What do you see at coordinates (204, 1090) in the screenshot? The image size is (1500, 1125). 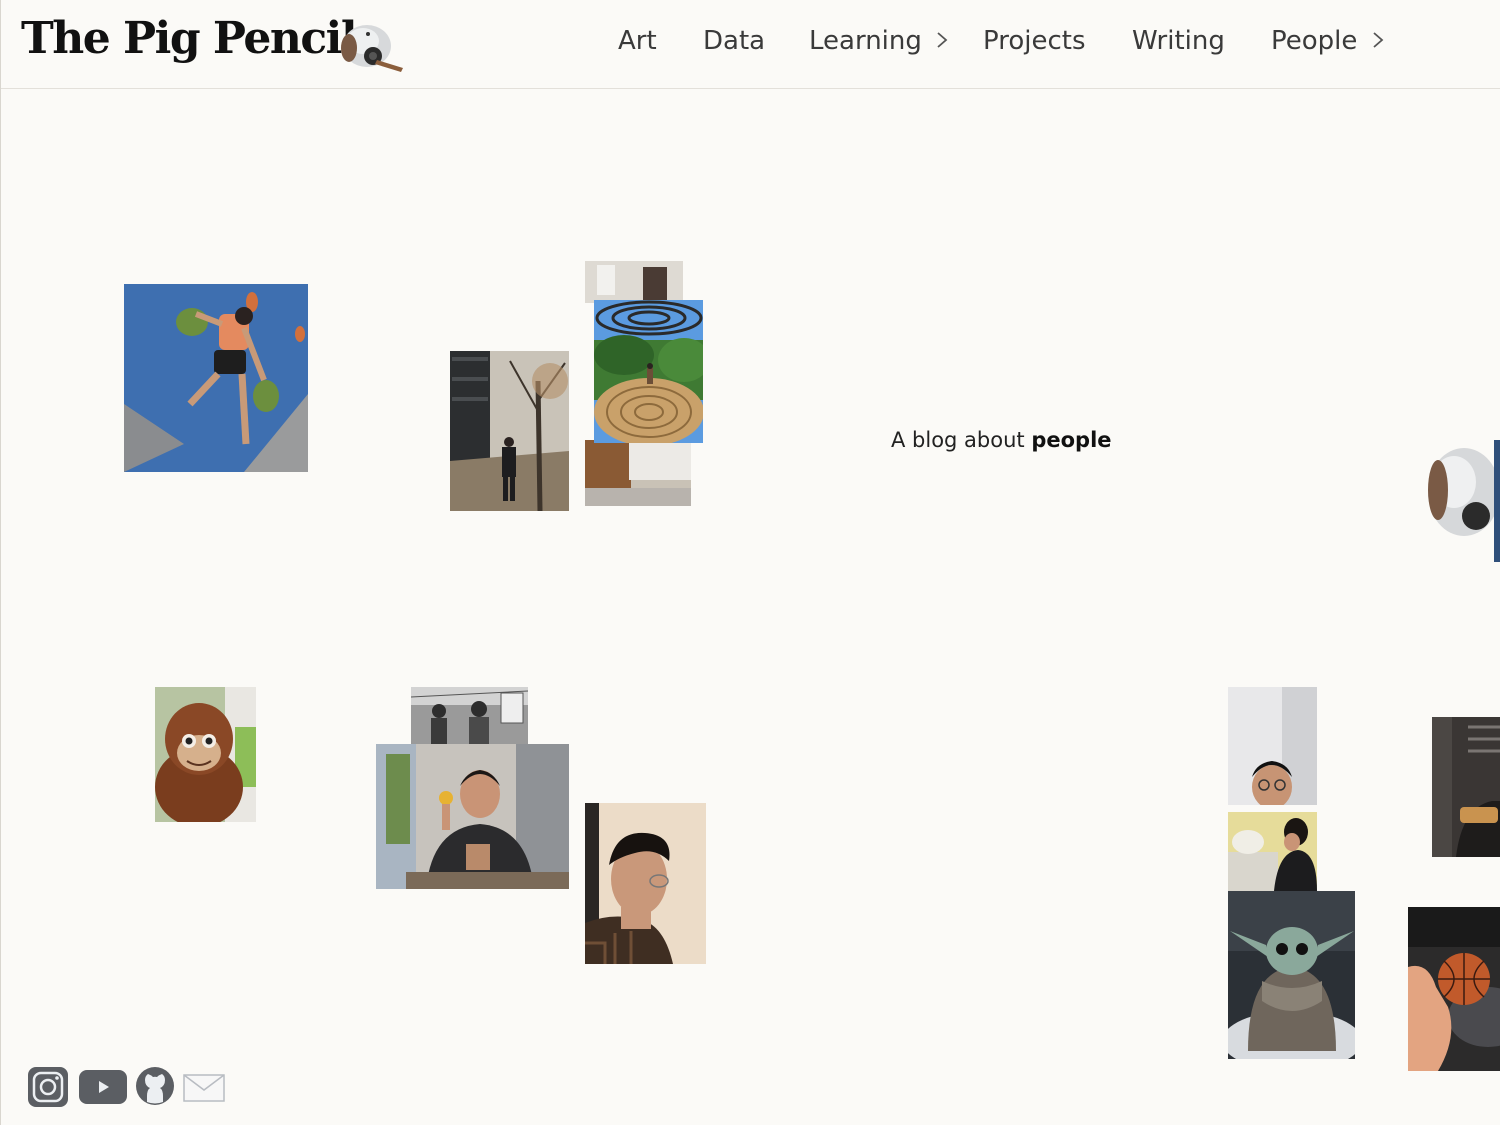 I see `mail-icon` at bounding box center [204, 1090].